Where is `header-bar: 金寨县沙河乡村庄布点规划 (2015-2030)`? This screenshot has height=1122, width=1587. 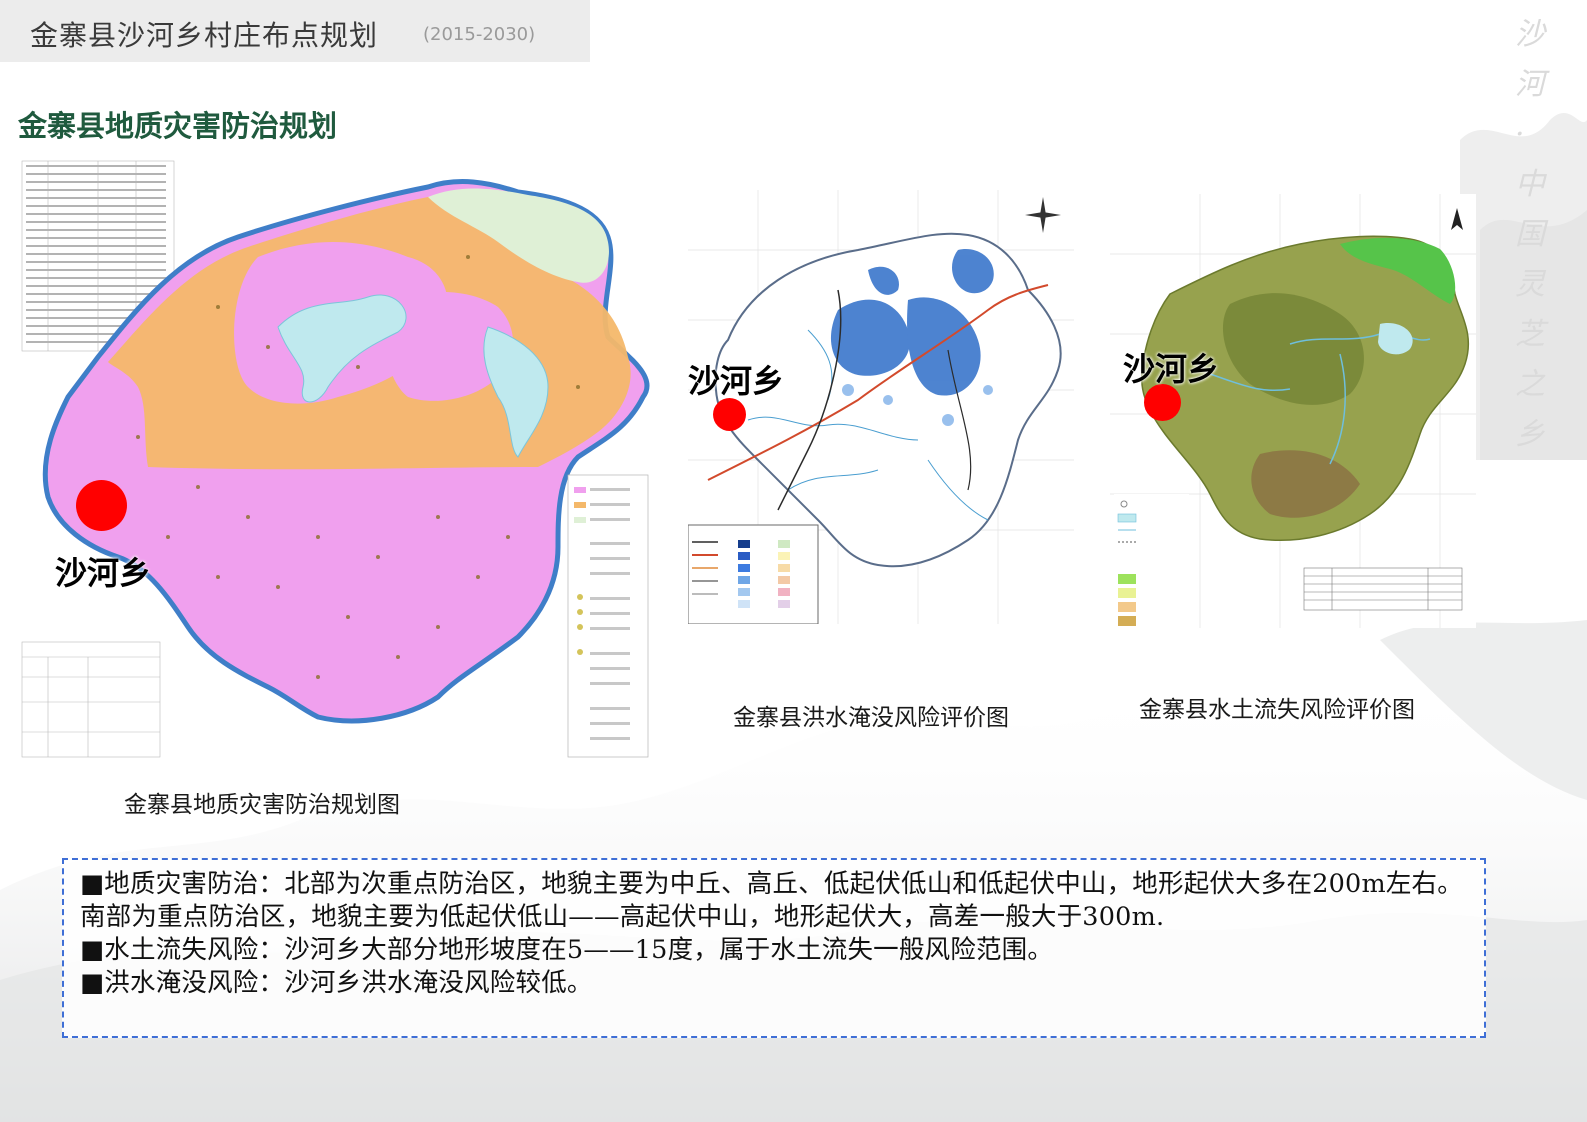
header-bar: 金寨县沙河乡村庄布点规划 (2015-2030) is located at coordinates (295, 31).